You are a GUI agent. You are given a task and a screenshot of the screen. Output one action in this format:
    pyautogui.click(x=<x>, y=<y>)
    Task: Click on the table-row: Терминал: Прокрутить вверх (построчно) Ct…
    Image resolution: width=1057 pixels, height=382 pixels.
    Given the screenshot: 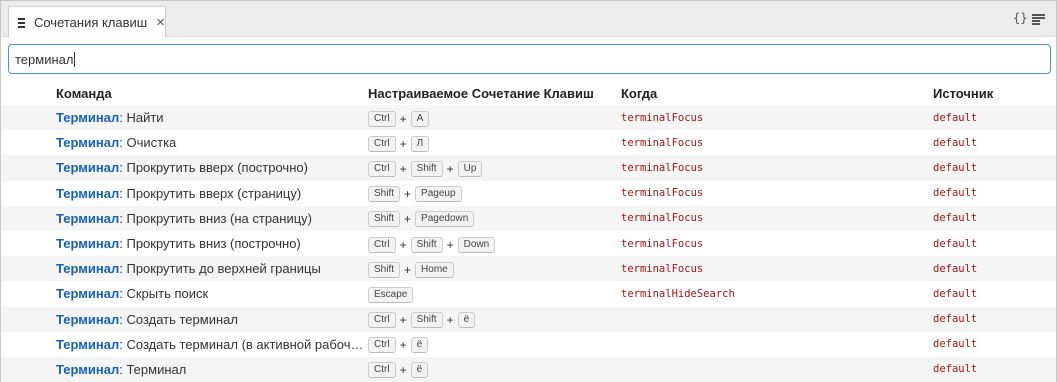 What is the action you would take?
    pyautogui.click(x=528, y=168)
    